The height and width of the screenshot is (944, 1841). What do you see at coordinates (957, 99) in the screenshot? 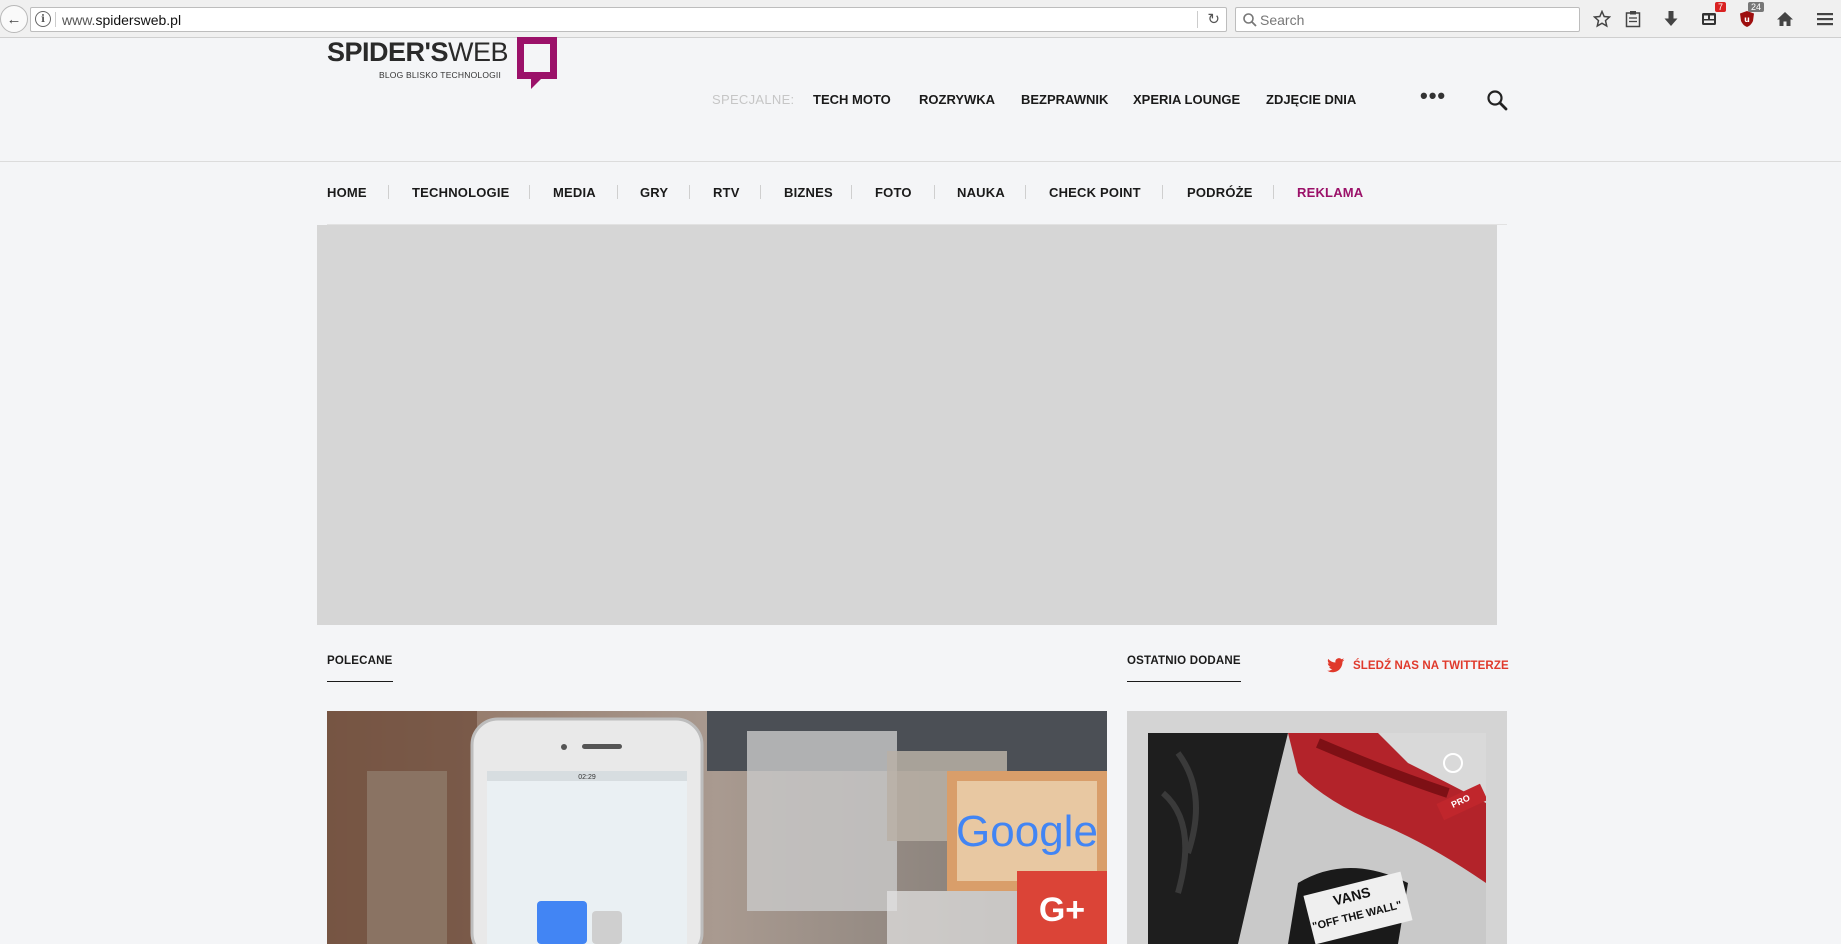
I see `special-link-rozrywka: ROZRYWKA` at bounding box center [957, 99].